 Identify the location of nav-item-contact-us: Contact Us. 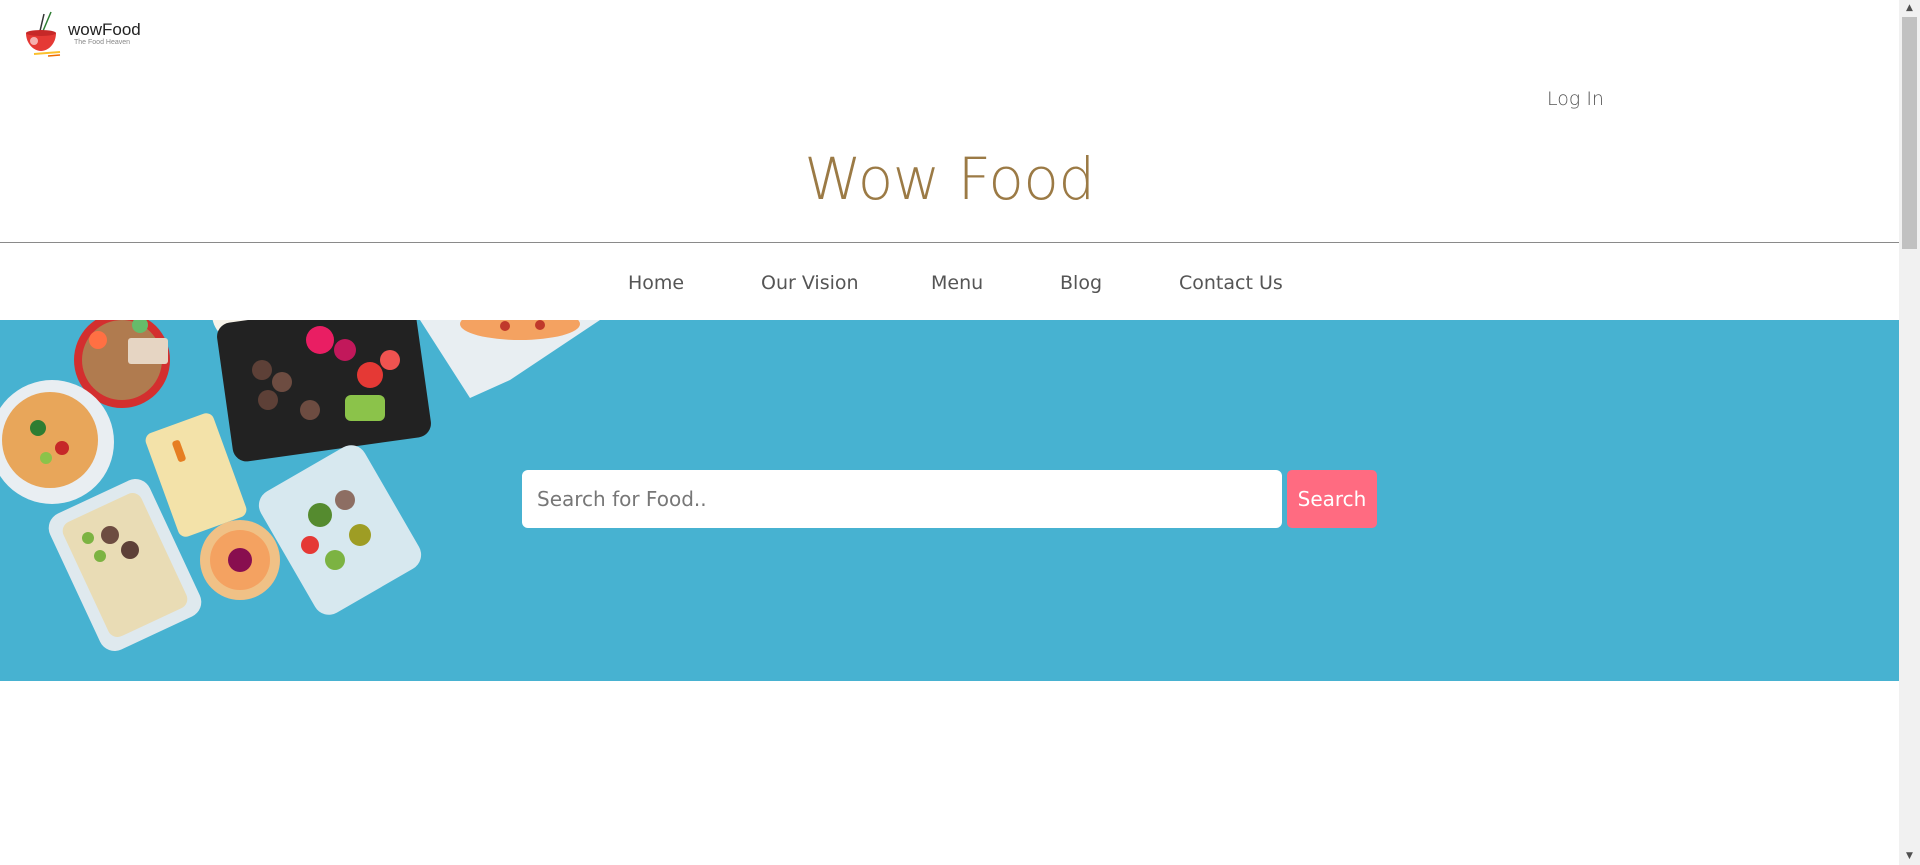
(1231, 283).